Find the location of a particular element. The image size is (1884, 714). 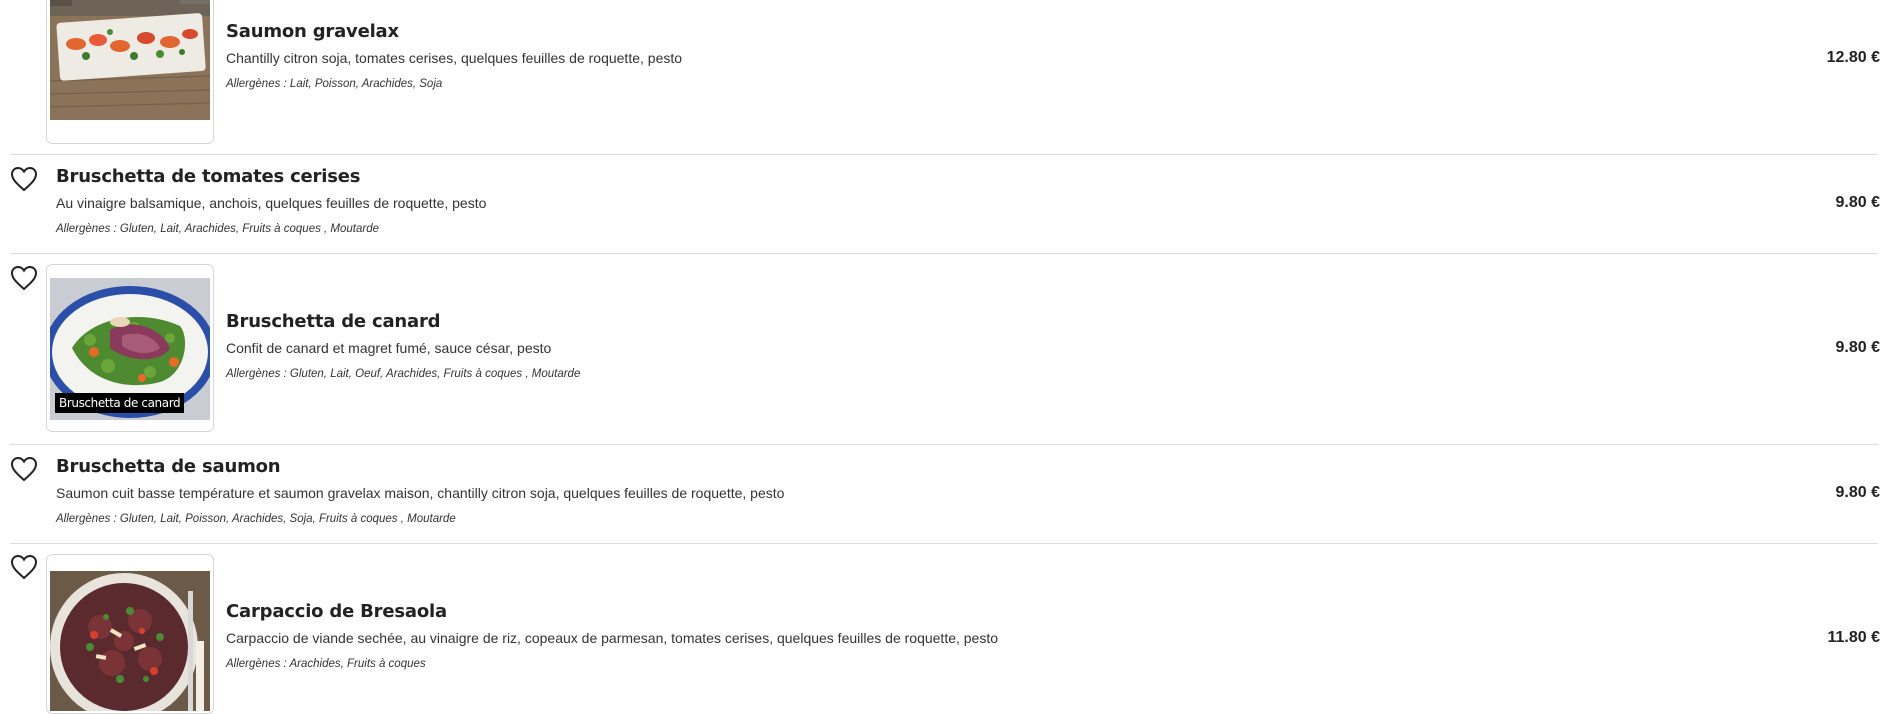

carpaccio-plate-image is located at coordinates (130, 641).